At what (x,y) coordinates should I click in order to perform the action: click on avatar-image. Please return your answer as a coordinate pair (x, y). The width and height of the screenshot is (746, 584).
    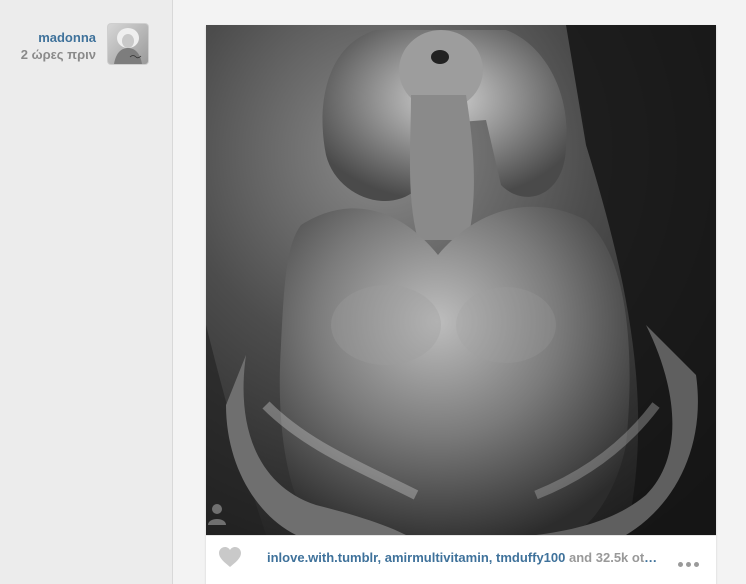
    Looking at the image, I should click on (128, 44).